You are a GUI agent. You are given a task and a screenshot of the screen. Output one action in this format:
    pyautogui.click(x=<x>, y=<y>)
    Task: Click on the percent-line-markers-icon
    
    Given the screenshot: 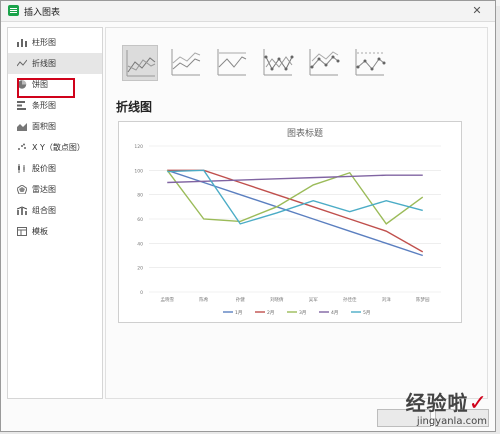 What is the action you would take?
    pyautogui.click(x=370, y=62)
    